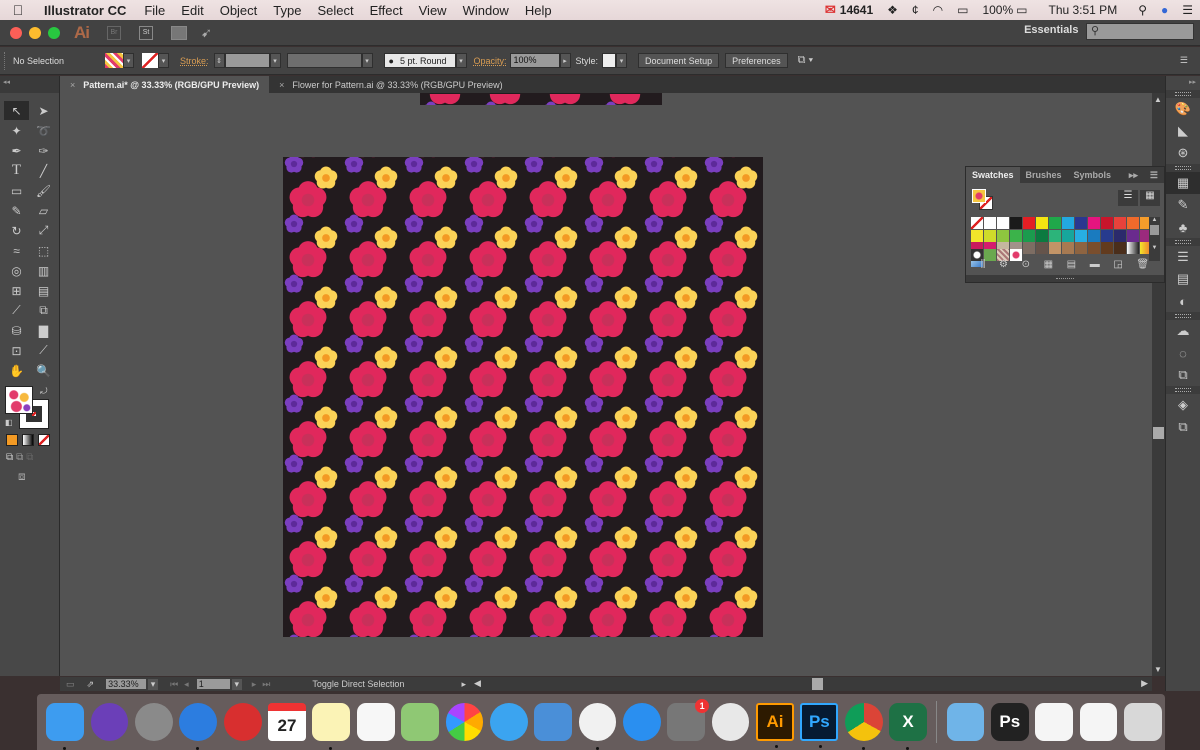 This screenshot has width=1200, height=750. Describe the element at coordinates (730, 722) in the screenshot. I see `dock-image-capture-icon` at that location.